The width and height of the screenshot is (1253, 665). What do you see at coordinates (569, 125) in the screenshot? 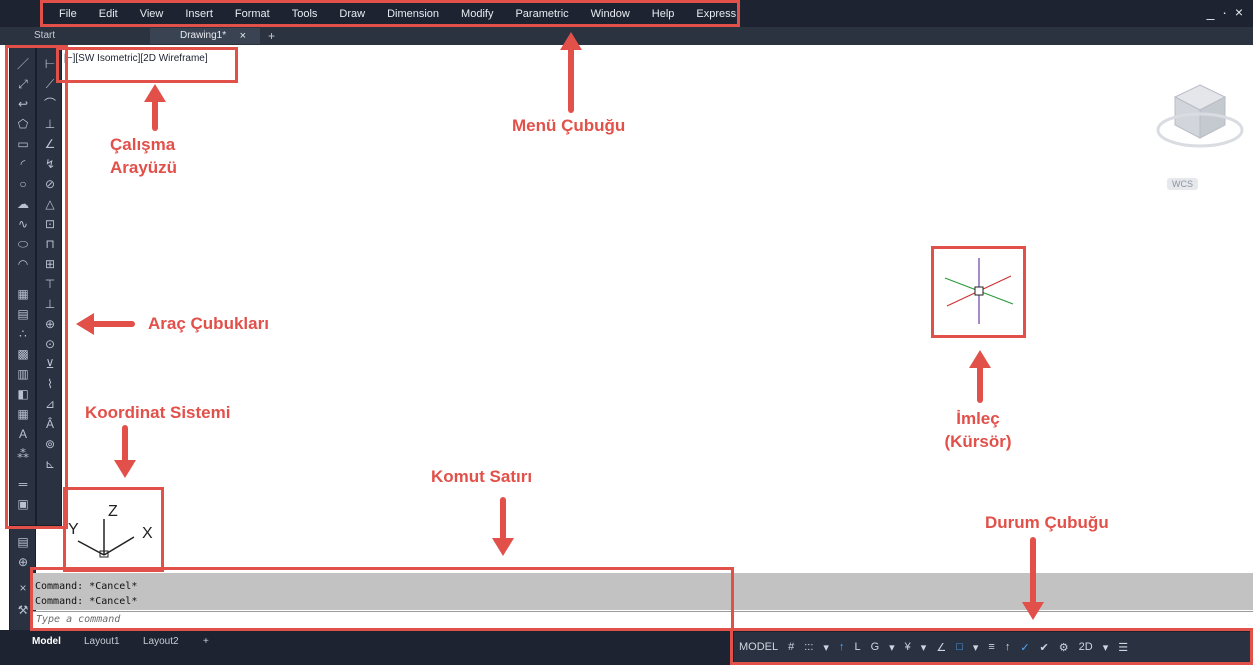
I see `annotation-menu: Menü Çubuğu` at bounding box center [569, 125].